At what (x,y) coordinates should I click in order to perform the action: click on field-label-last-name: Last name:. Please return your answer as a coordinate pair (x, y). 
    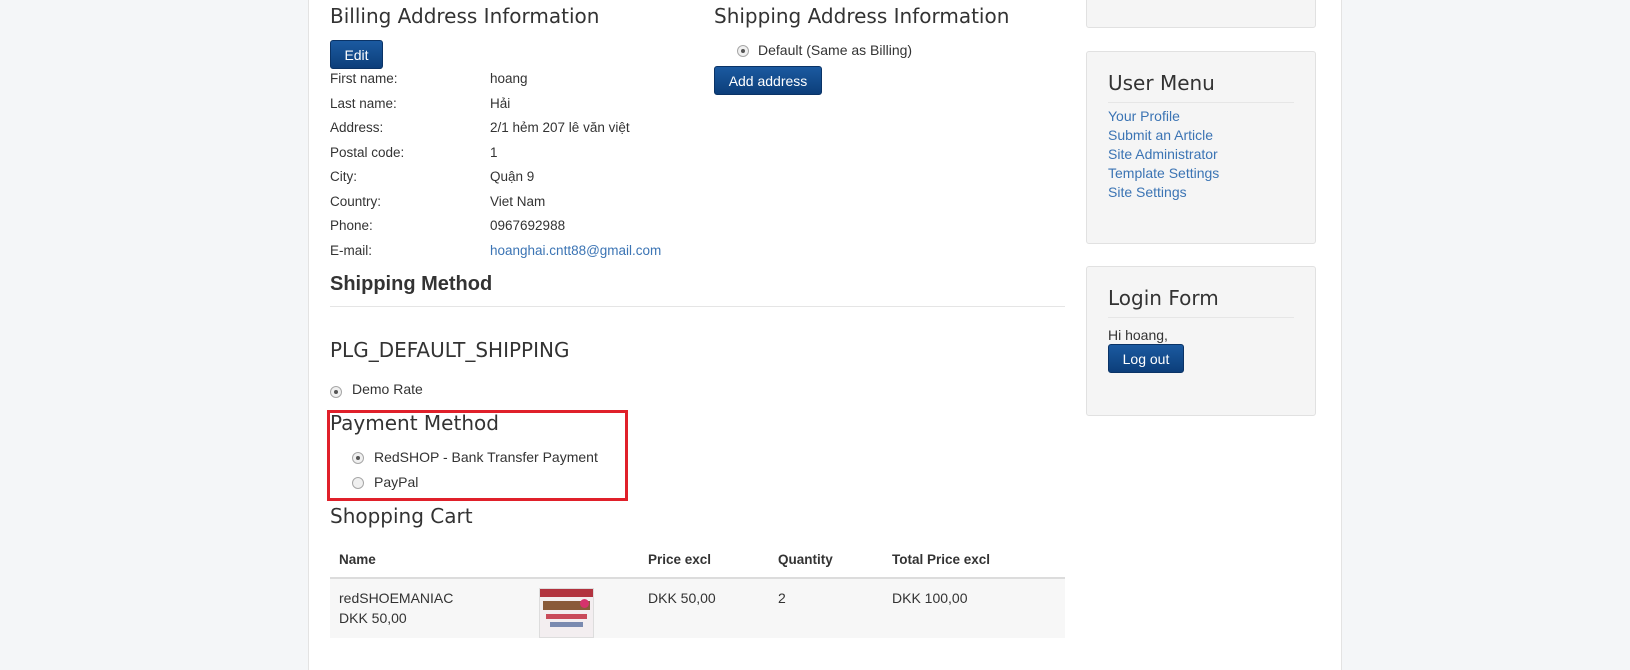
    Looking at the image, I should click on (363, 103).